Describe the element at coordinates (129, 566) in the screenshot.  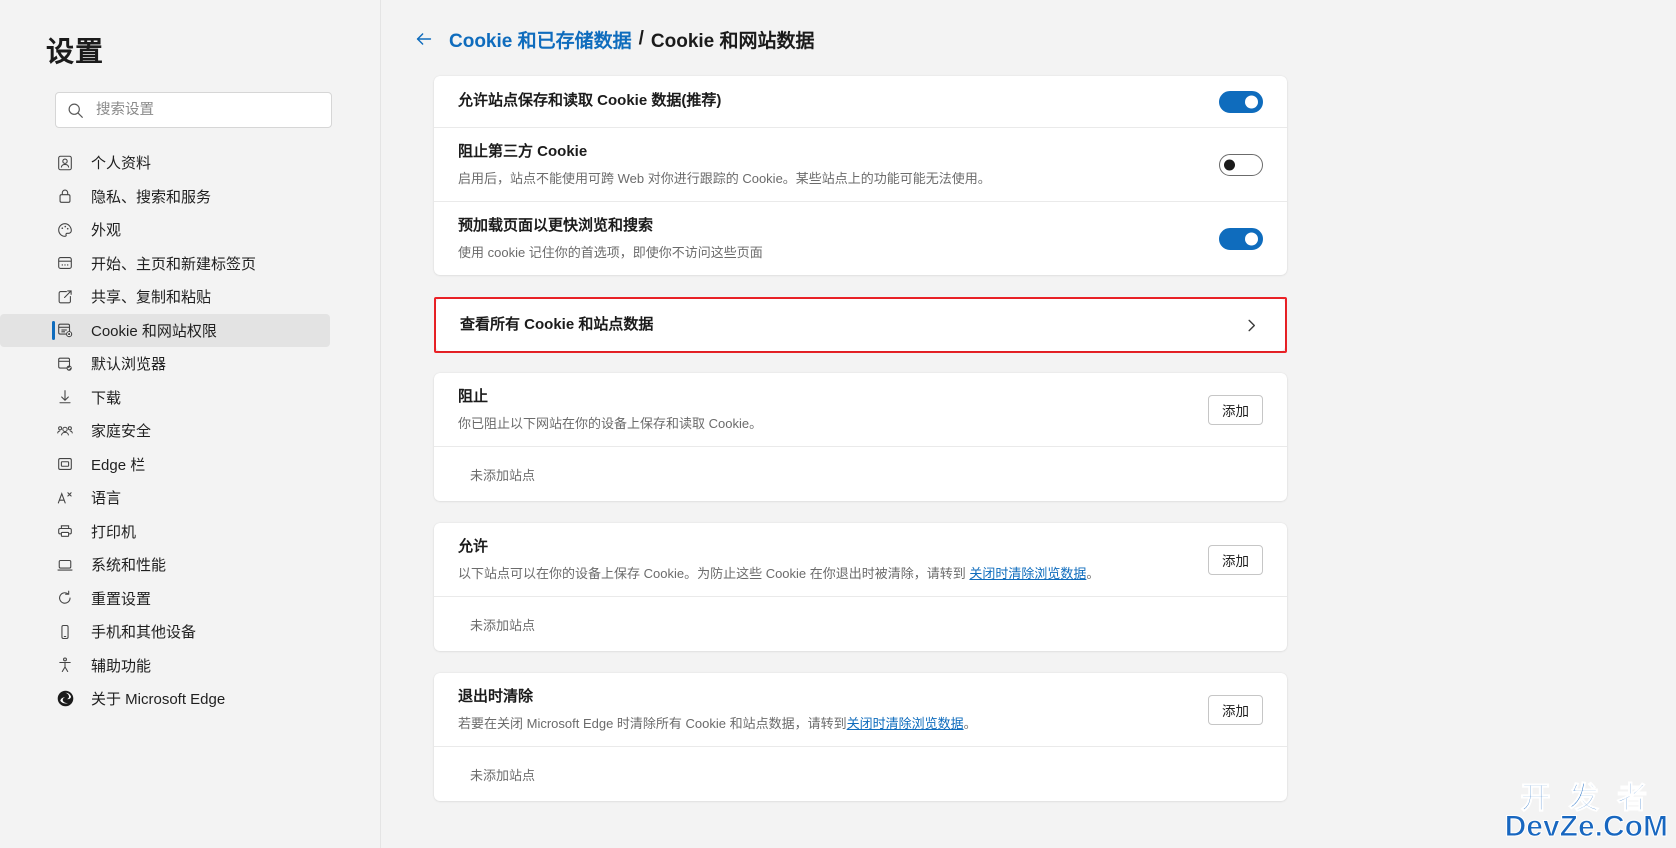
I see `sidebar-item-label: 系统和性能` at that location.